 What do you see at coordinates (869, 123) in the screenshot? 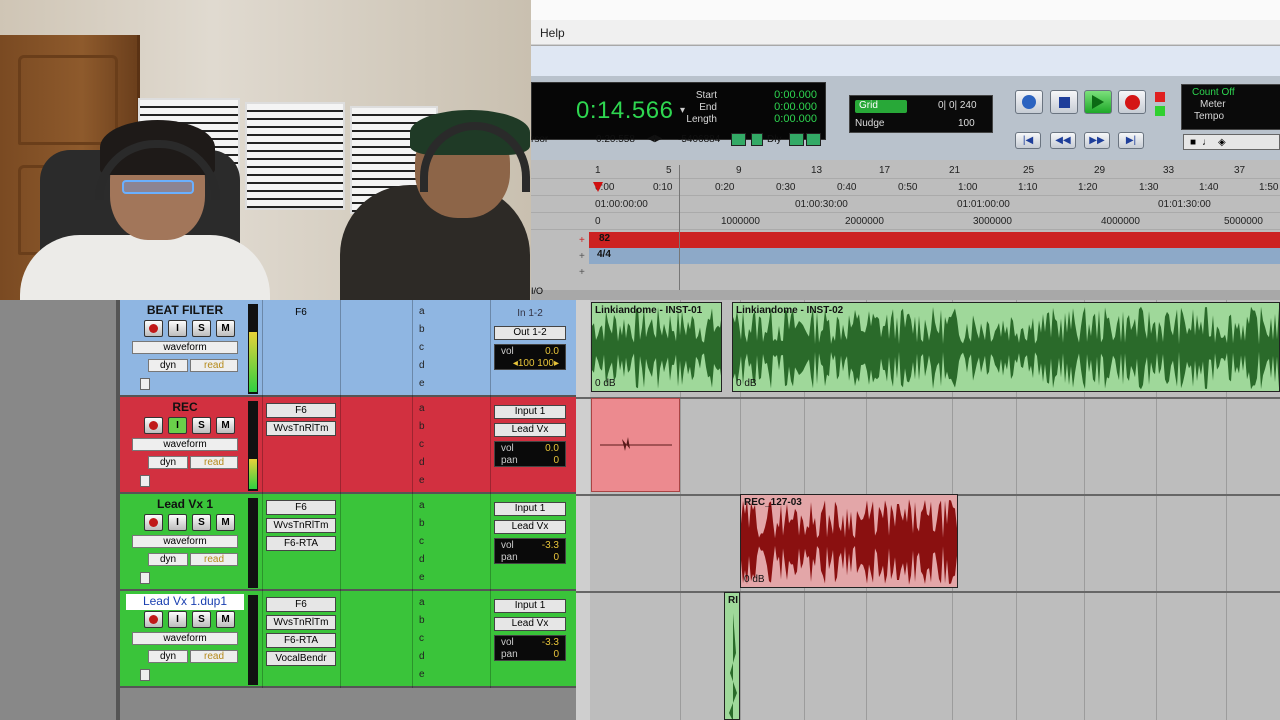
I see `nudge-button: Nudge` at bounding box center [869, 123].